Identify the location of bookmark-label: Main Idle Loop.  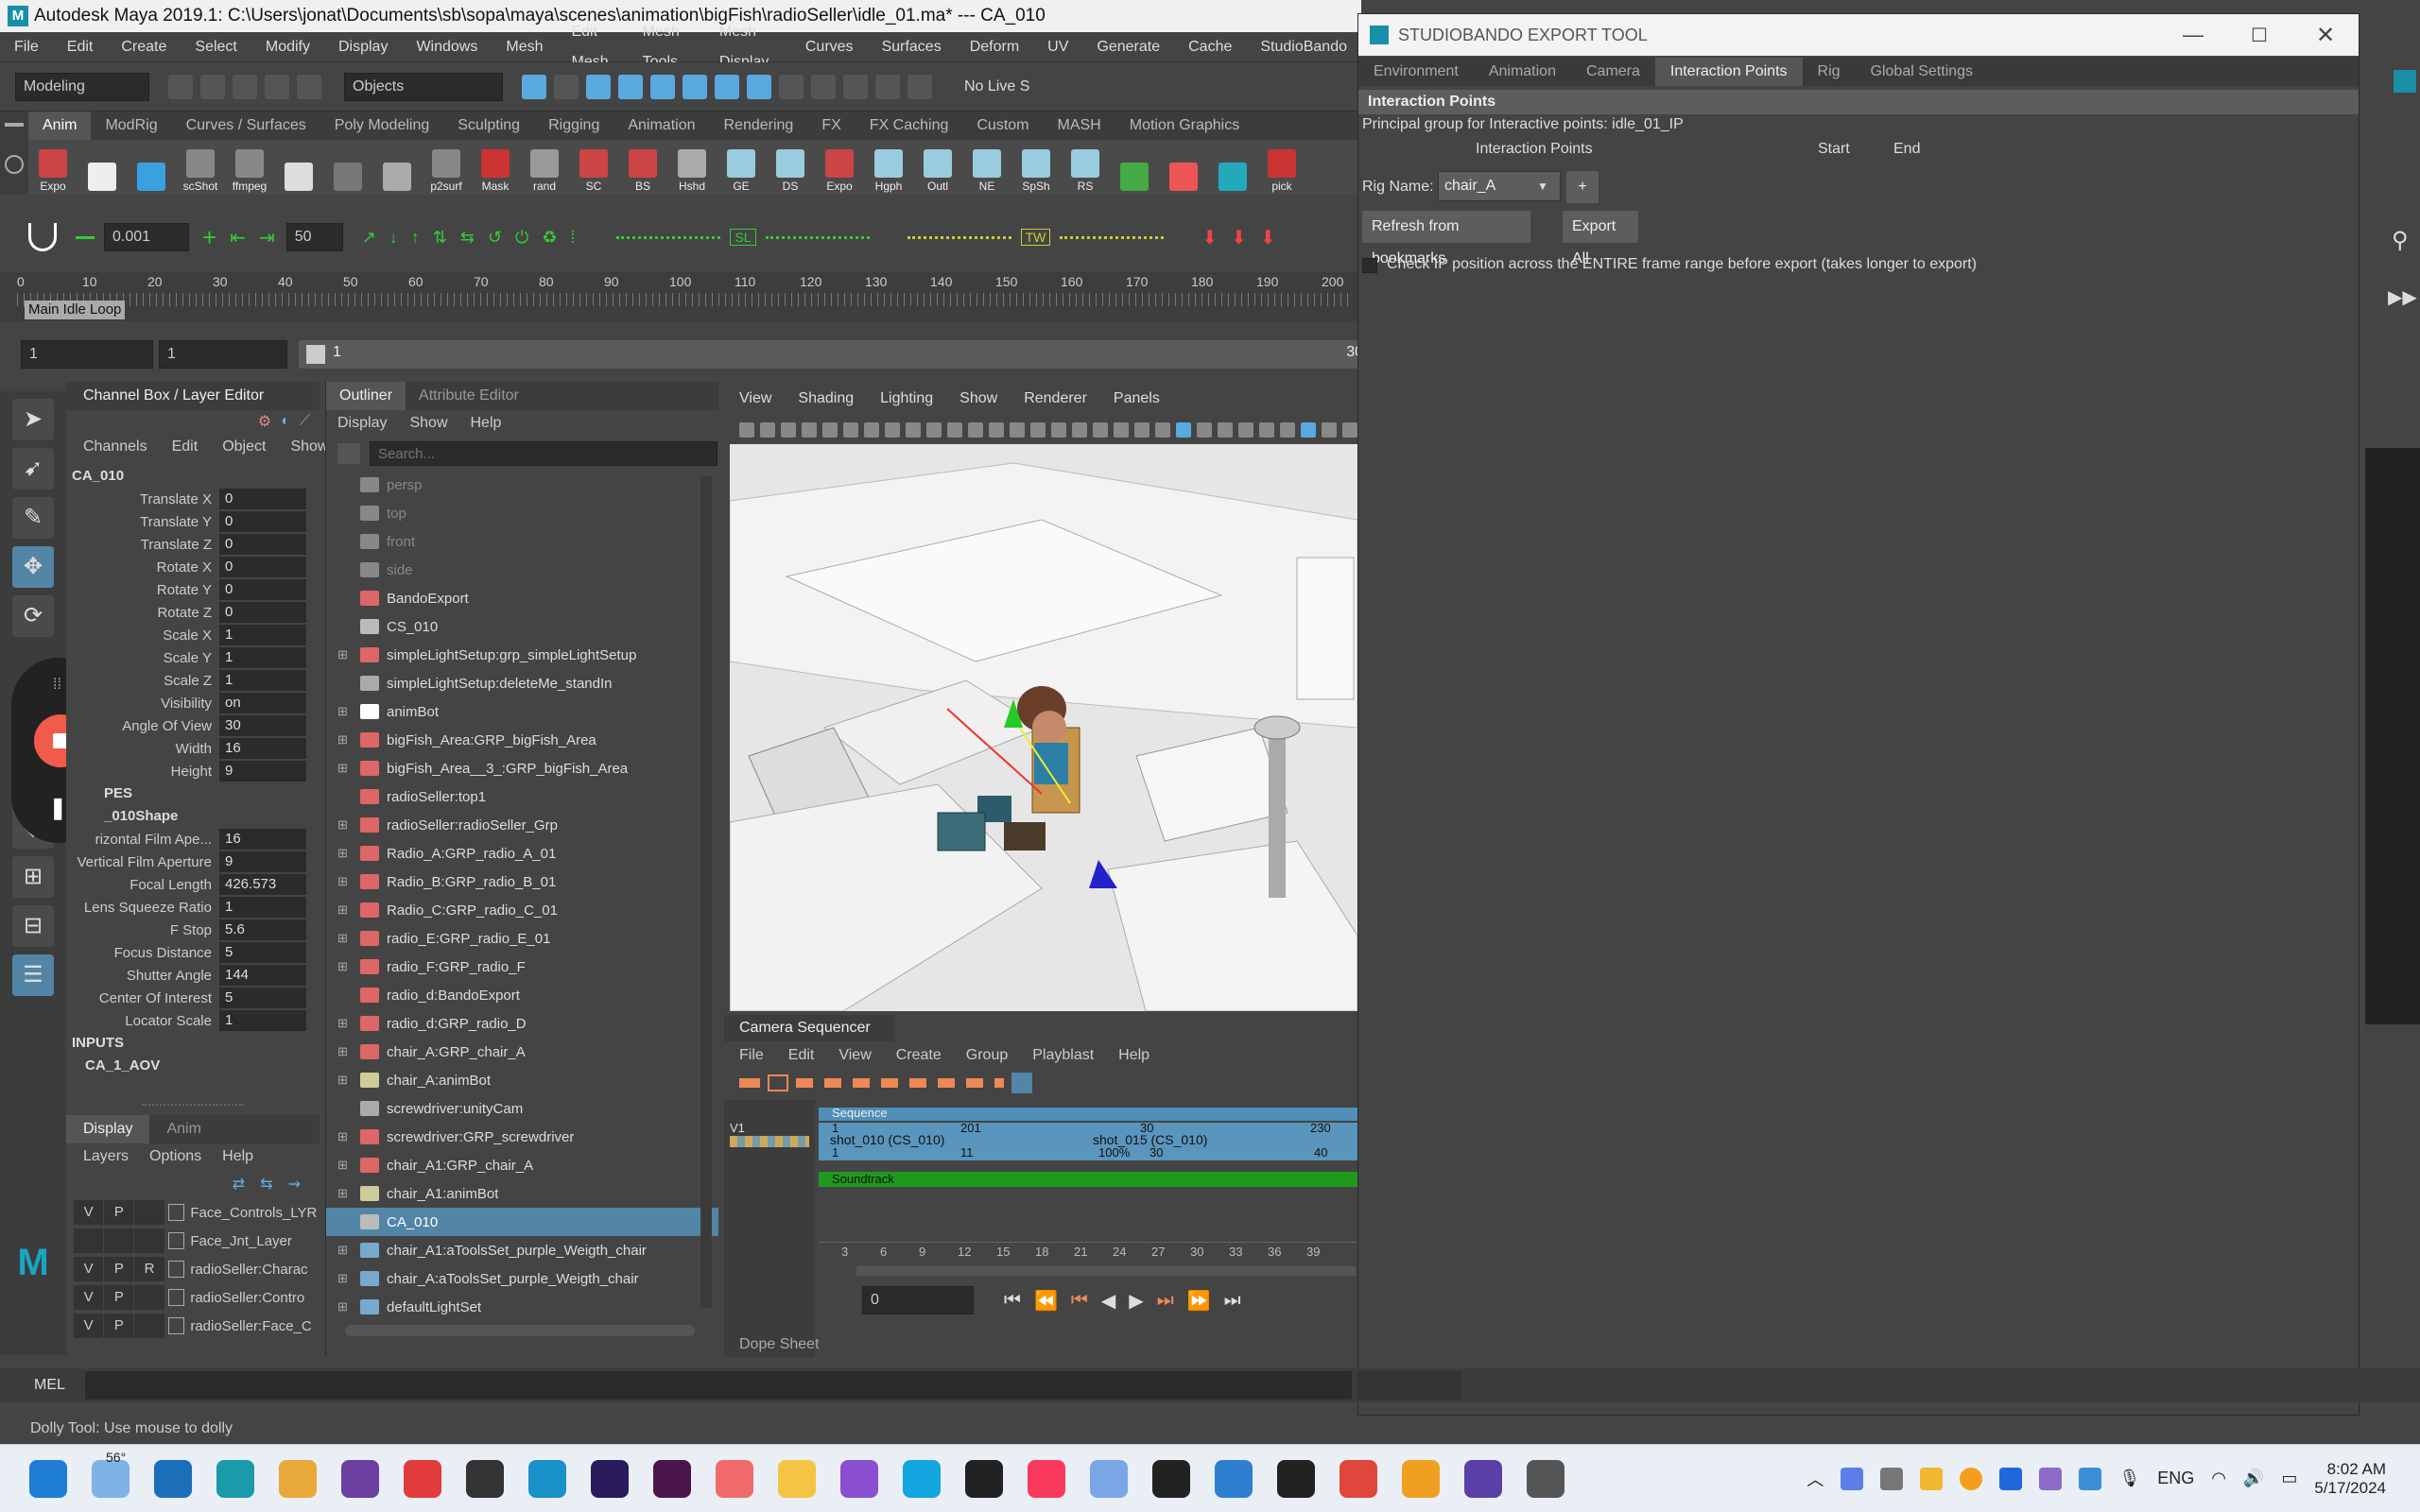
(75, 310).